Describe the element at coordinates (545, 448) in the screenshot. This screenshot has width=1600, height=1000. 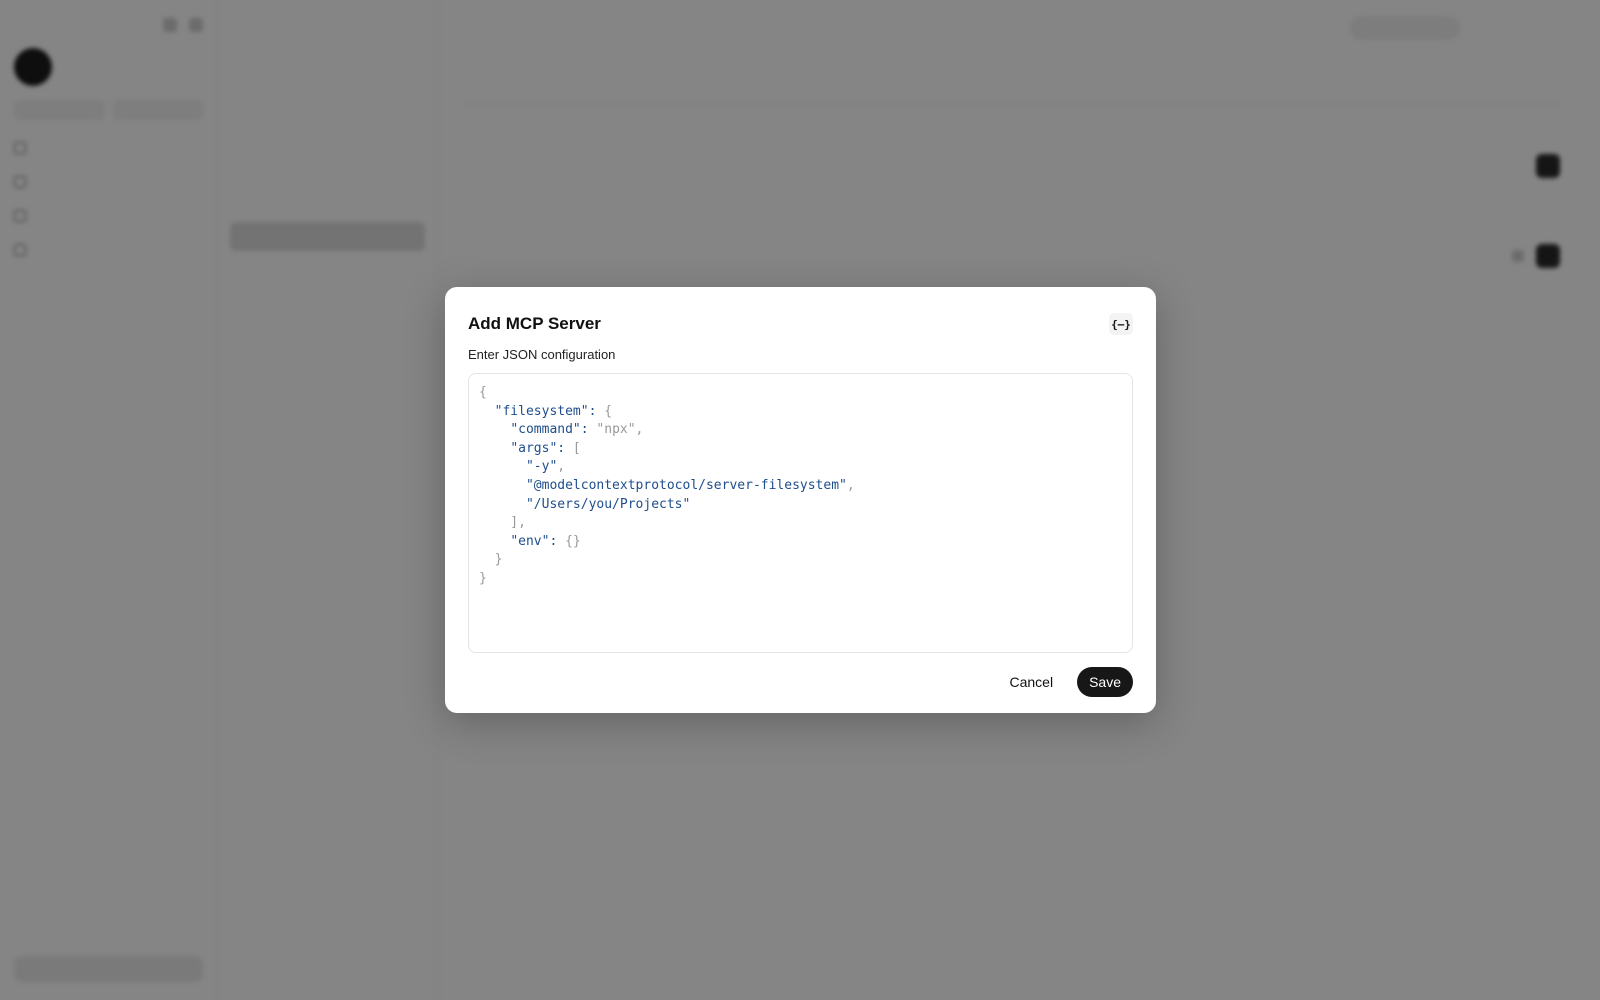
I see `json-line: "args": [` at that location.